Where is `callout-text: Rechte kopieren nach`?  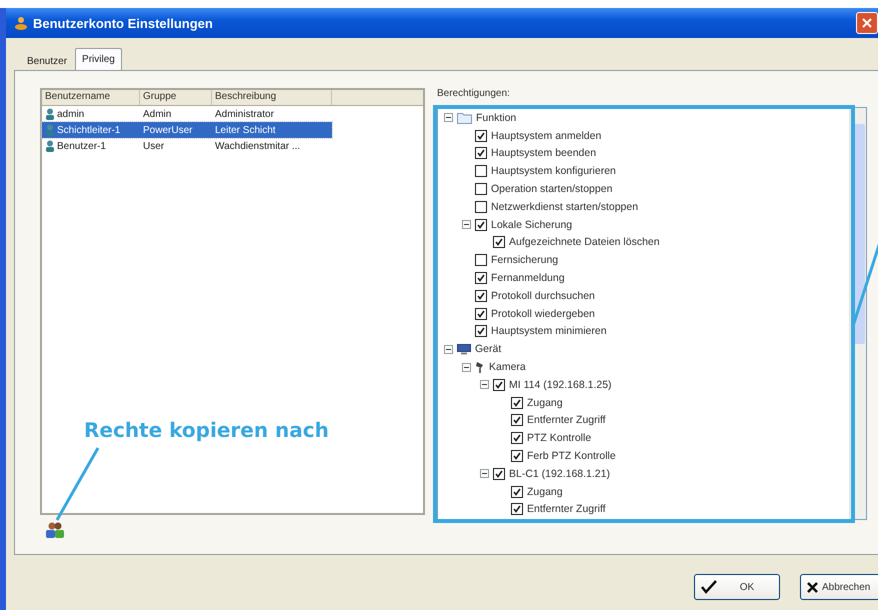
callout-text: Rechte kopieren nach is located at coordinates (206, 430).